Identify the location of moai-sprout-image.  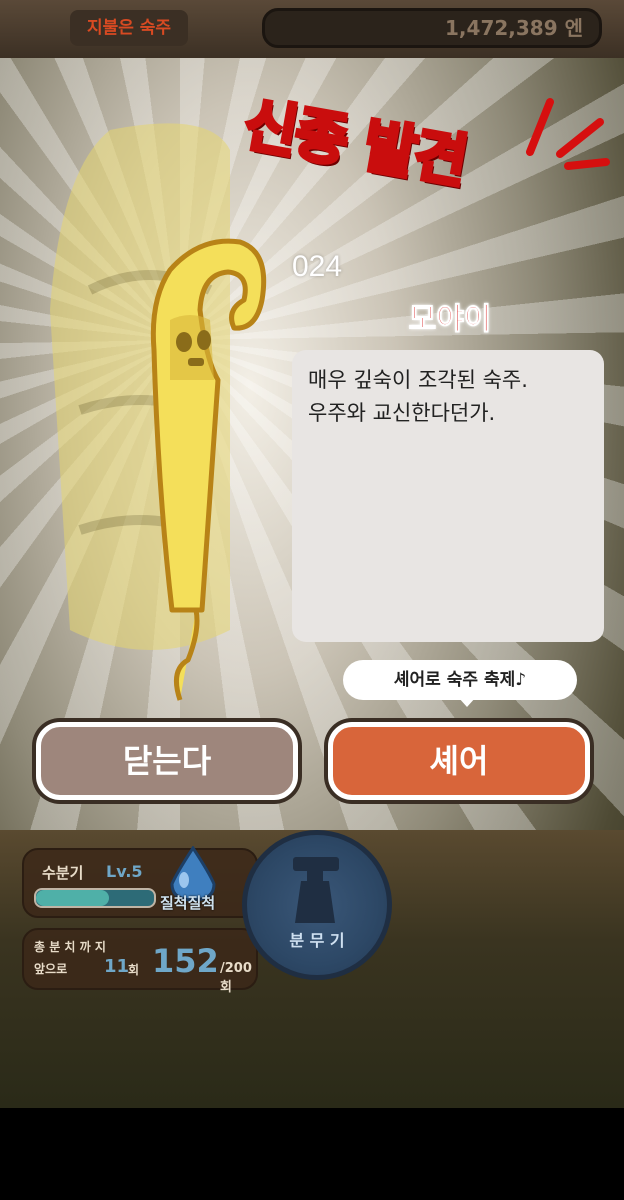
(208, 469).